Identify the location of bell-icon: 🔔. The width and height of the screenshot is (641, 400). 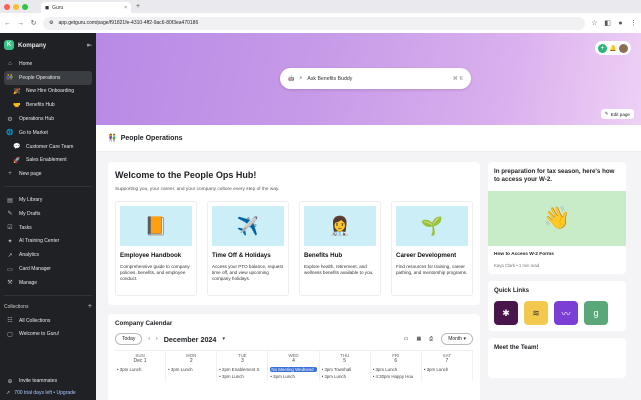
(612, 48).